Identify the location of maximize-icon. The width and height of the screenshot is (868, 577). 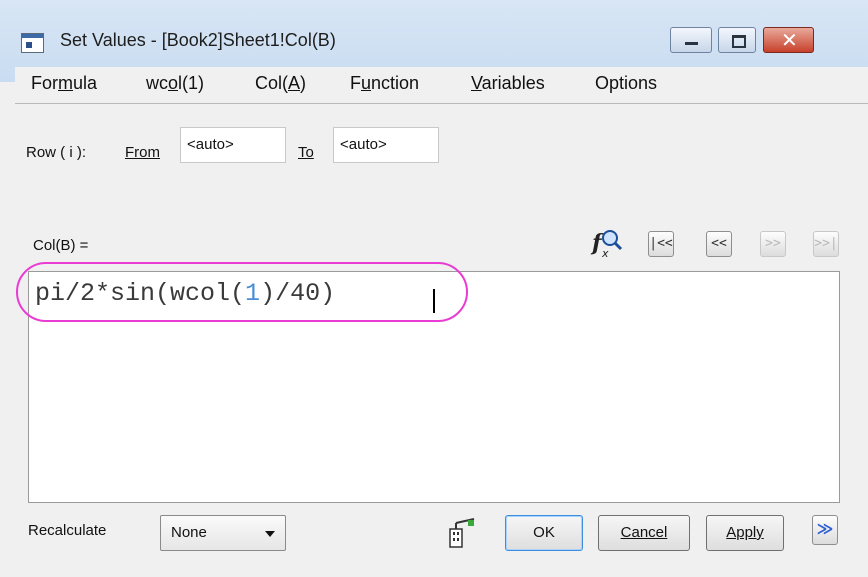
(739, 41).